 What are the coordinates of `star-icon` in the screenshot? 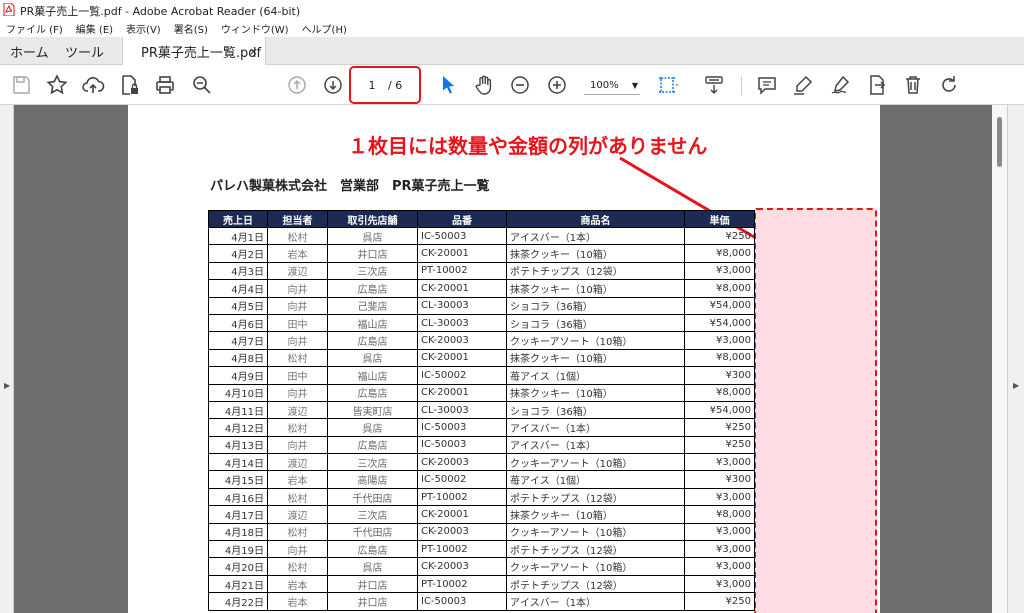 It's located at (57, 85).